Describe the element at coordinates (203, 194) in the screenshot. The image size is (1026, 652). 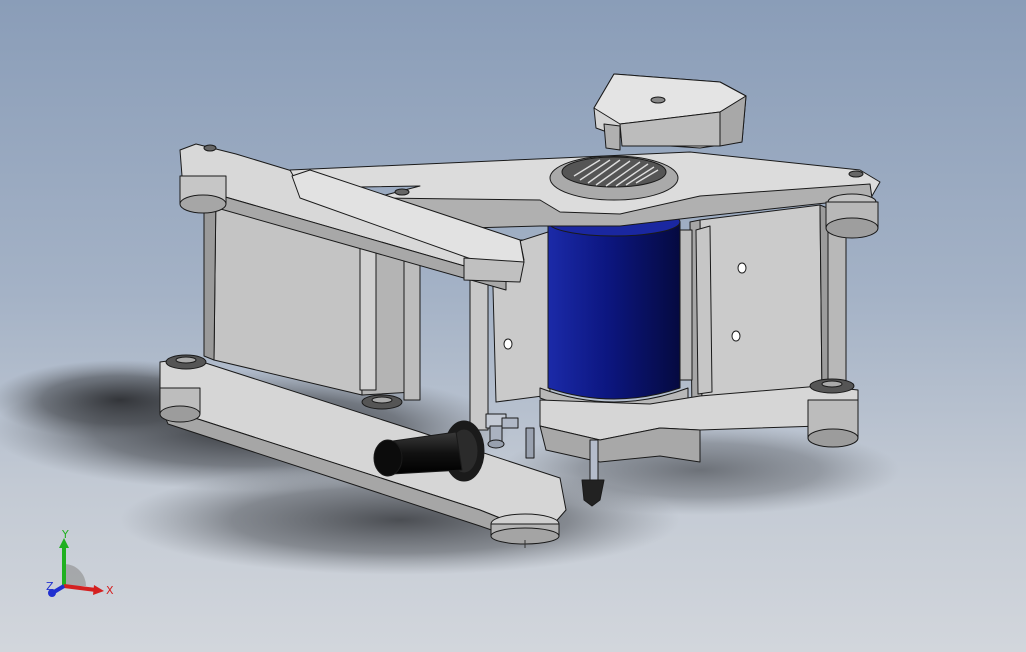
I see `foot-top-left` at that location.